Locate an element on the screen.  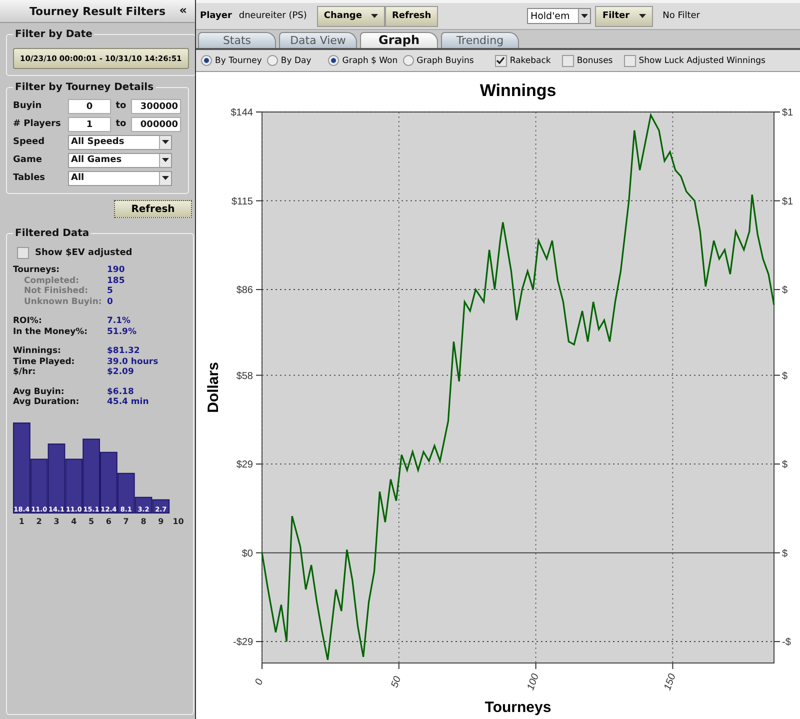
tick-label: 100 is located at coordinates (533, 682).